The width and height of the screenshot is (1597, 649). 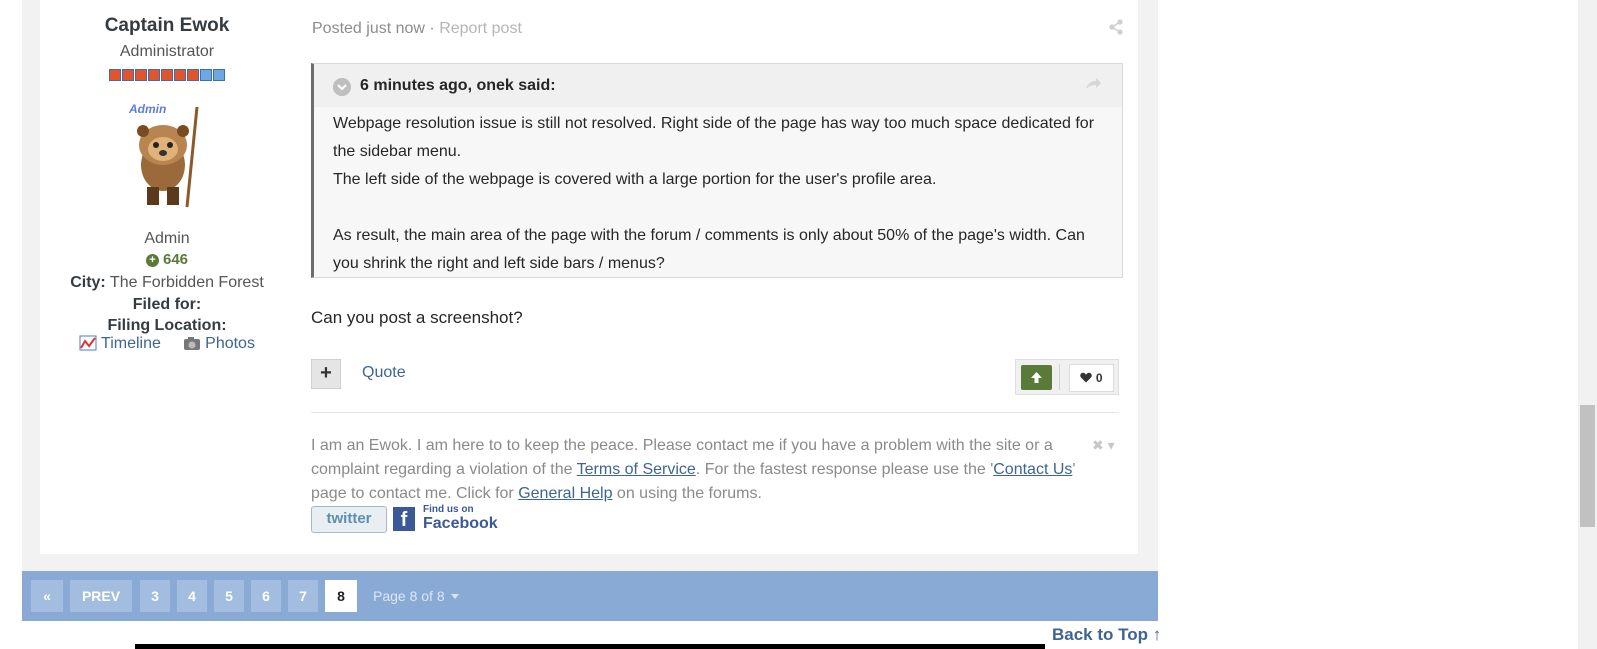 I want to click on first-page-button: «, so click(x=47, y=596).